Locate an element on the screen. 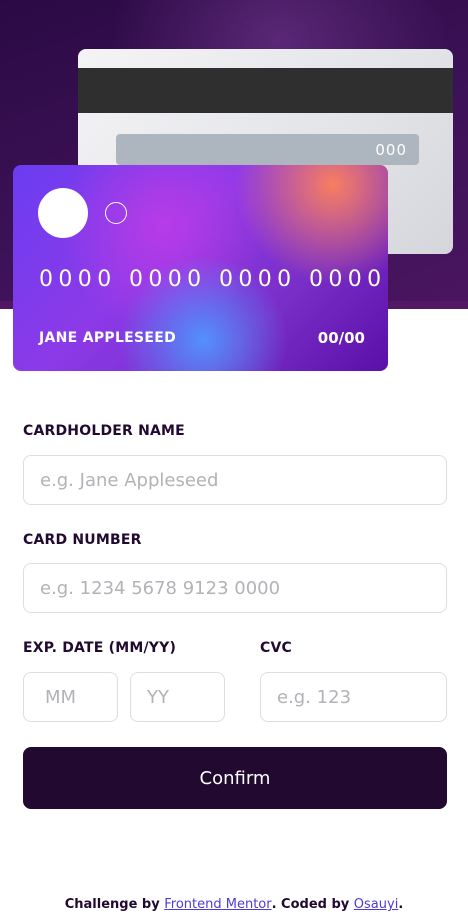 The height and width of the screenshot is (915, 468). signature-strip: 000 is located at coordinates (267, 149).